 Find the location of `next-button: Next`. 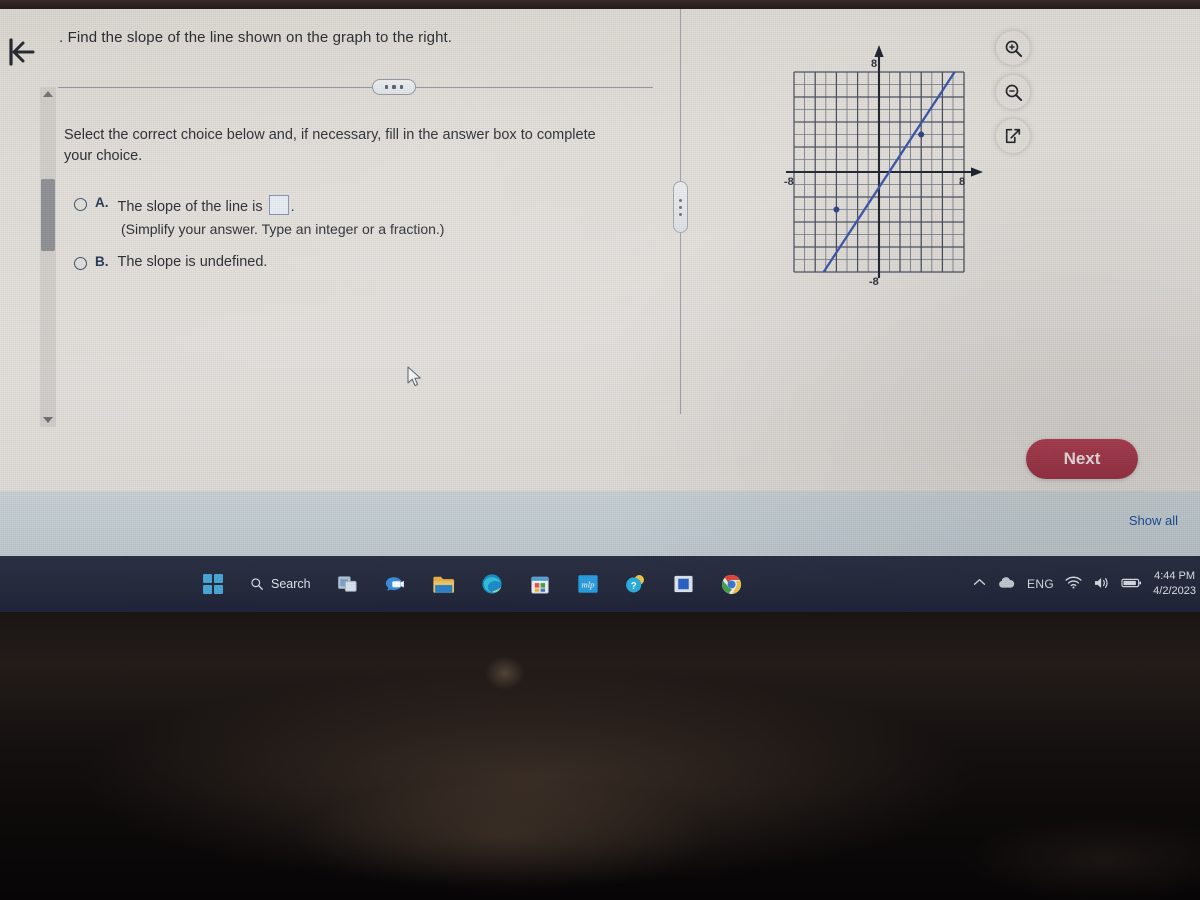

next-button: Next is located at coordinates (1082, 459).